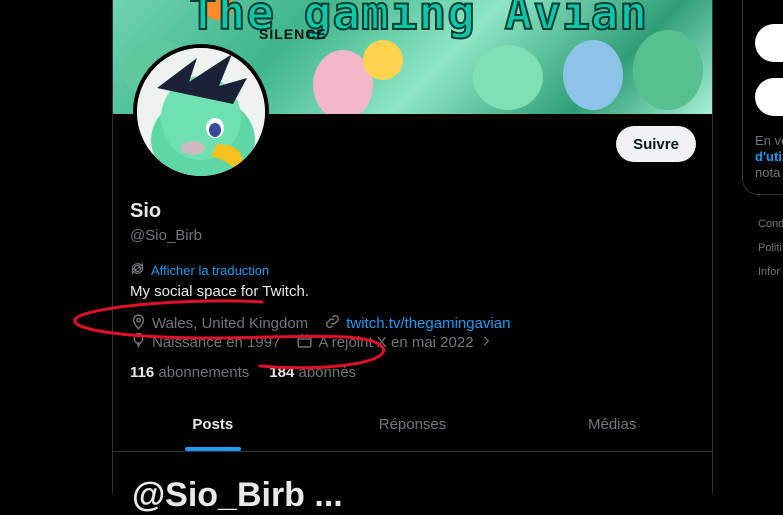 The image size is (783, 515). I want to click on profile-handle: @Sio_Birb, so click(166, 235).